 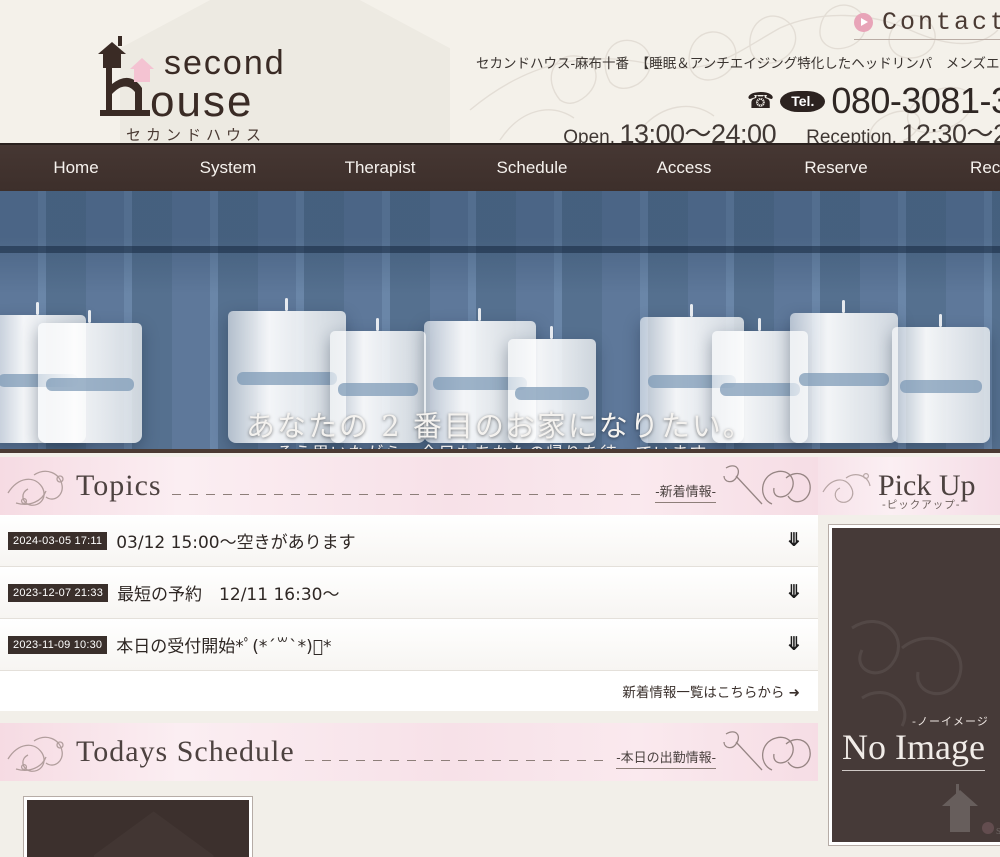 What do you see at coordinates (224, 647) in the screenshot?
I see `topic-title: 本日の受付開始*ﾟ(*´꒳`*)ﾟ*` at bounding box center [224, 647].